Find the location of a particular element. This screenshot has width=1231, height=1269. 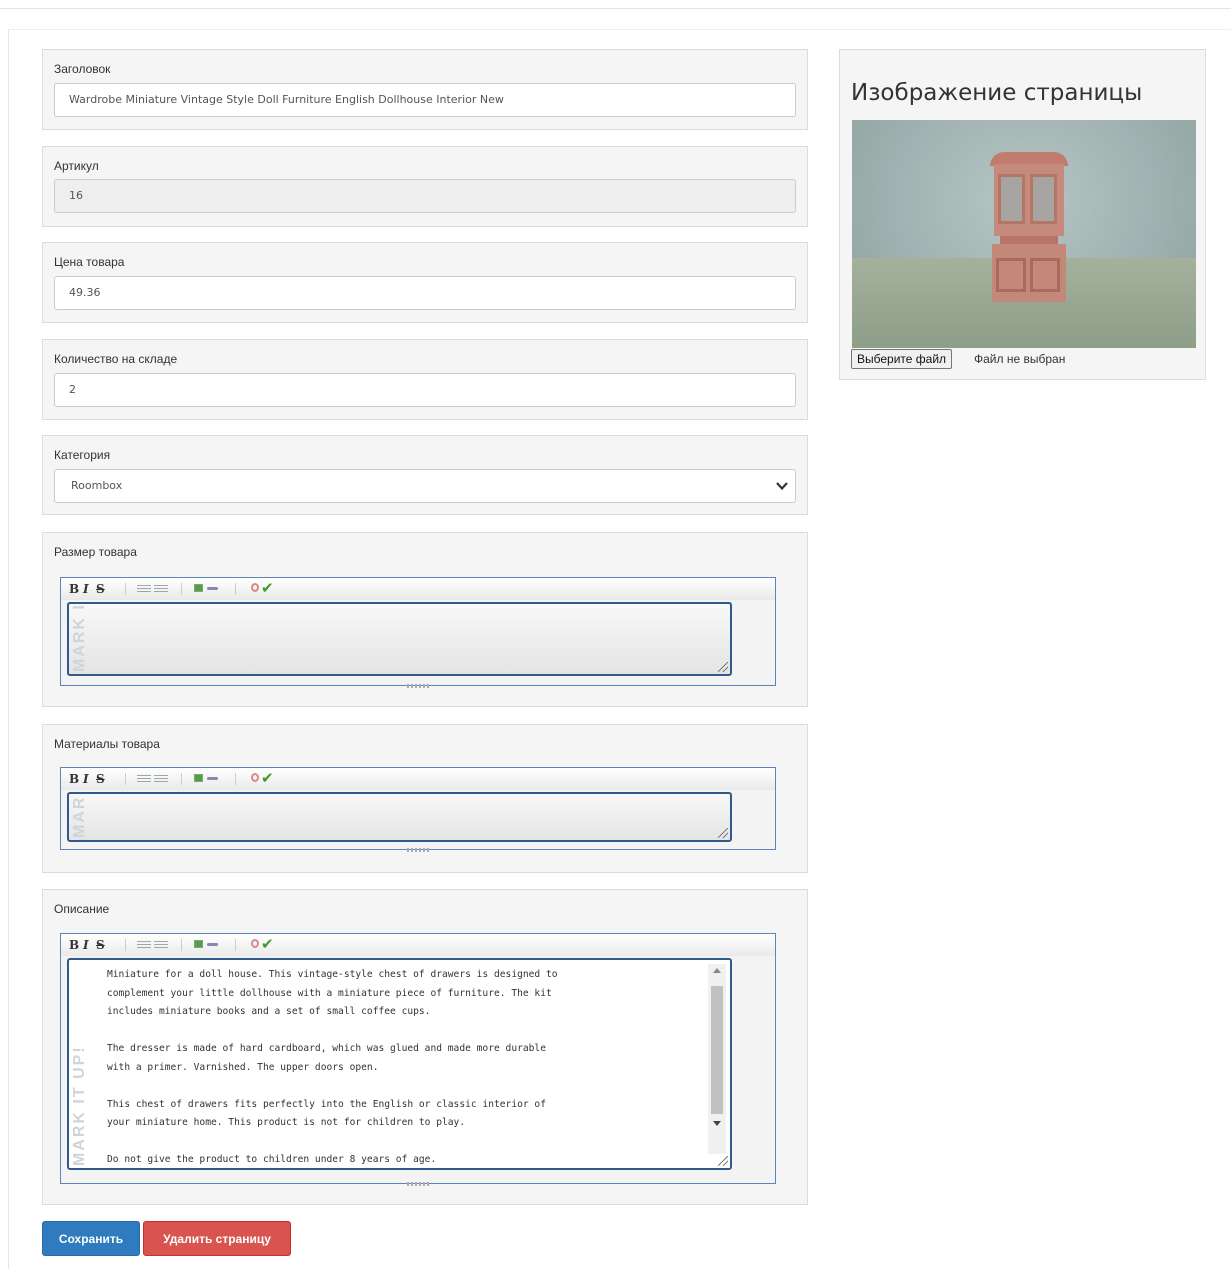

size-editor: B I S ✔ MARK IT UP! is located at coordinates (418, 632).